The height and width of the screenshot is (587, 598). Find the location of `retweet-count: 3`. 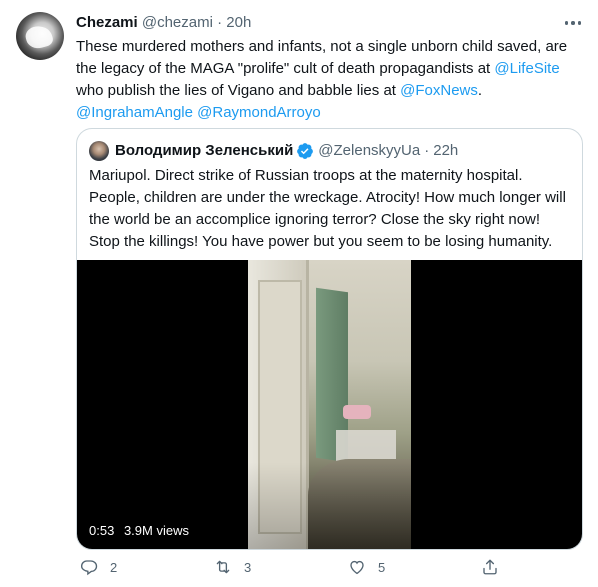

retweet-count: 3 is located at coordinates (248, 567).